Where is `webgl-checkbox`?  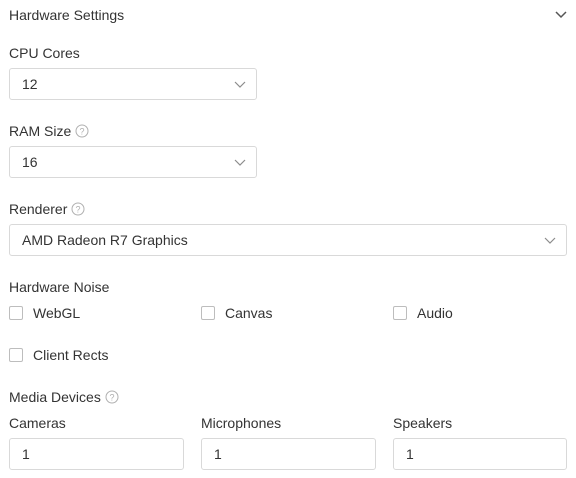 webgl-checkbox is located at coordinates (16, 313).